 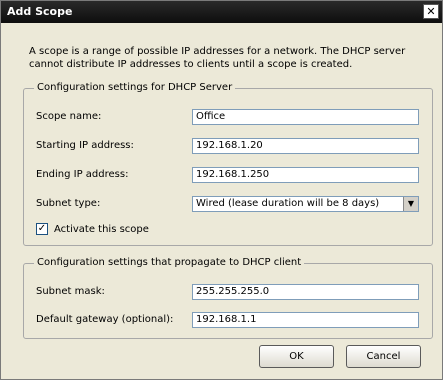 I want to click on server-settings-legend: Configuration settings for DHCP Server, so click(x=135, y=87).